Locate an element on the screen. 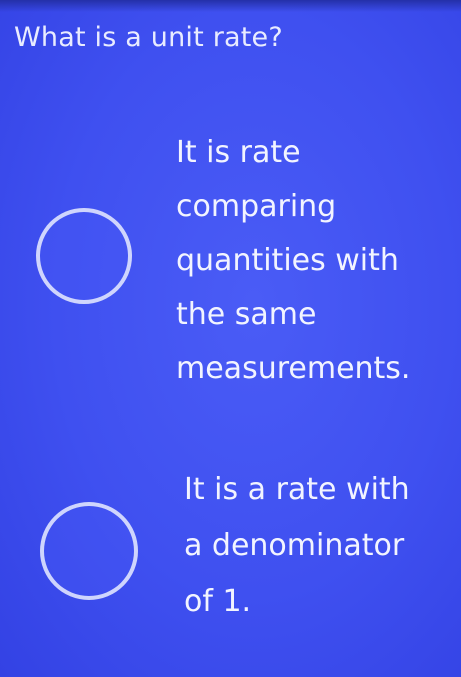 The height and width of the screenshot is (677, 461). answer-option-2-label: It is a rate with a denominator of 1. is located at coordinates (297, 545).